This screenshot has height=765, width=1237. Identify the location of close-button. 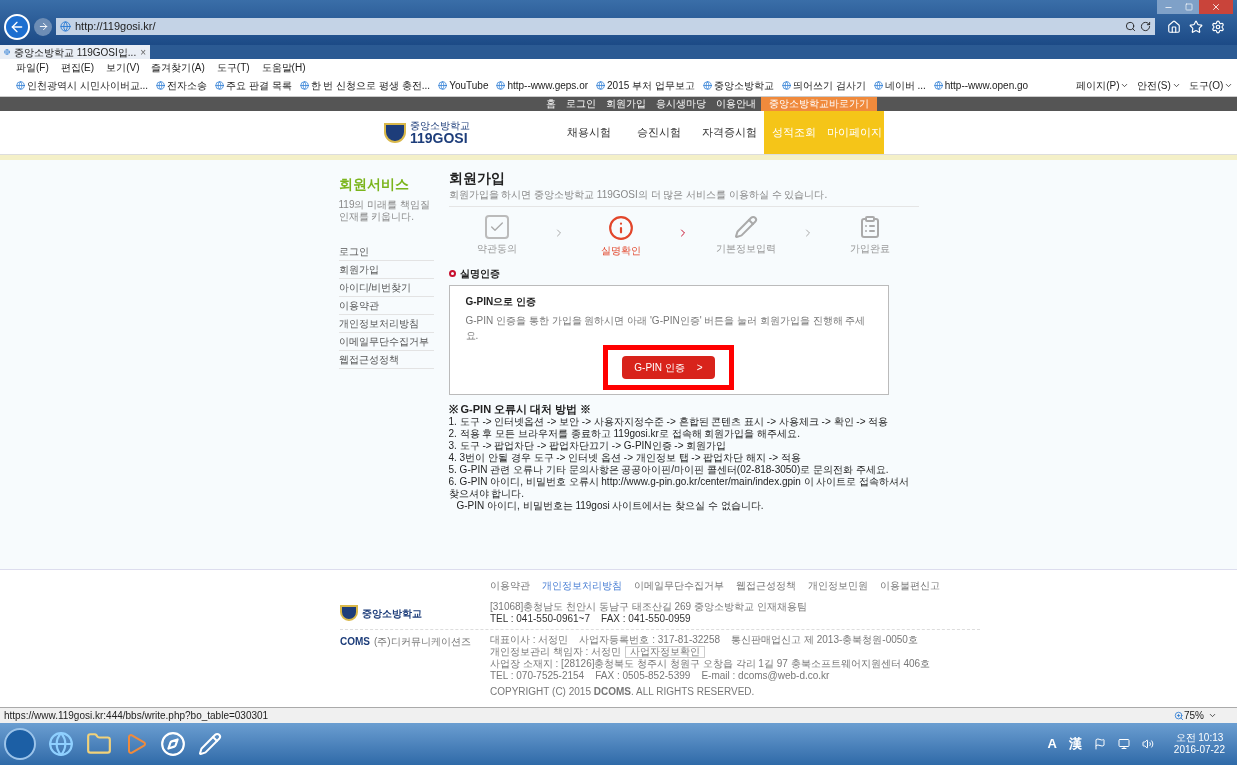
(1216, 7).